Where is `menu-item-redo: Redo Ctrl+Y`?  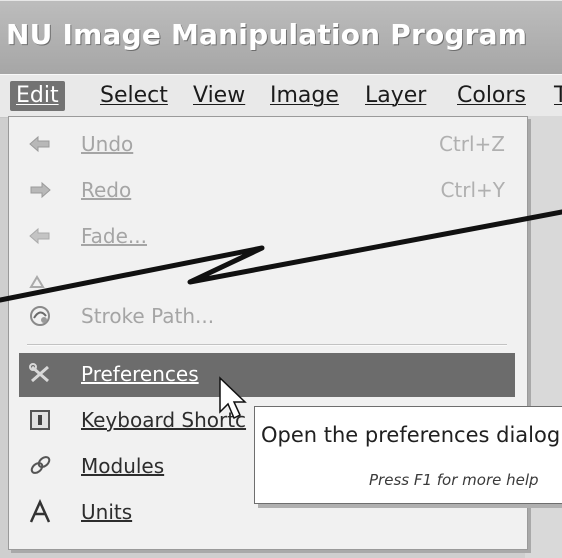 menu-item-redo: Redo Ctrl+Y is located at coordinates (267, 191).